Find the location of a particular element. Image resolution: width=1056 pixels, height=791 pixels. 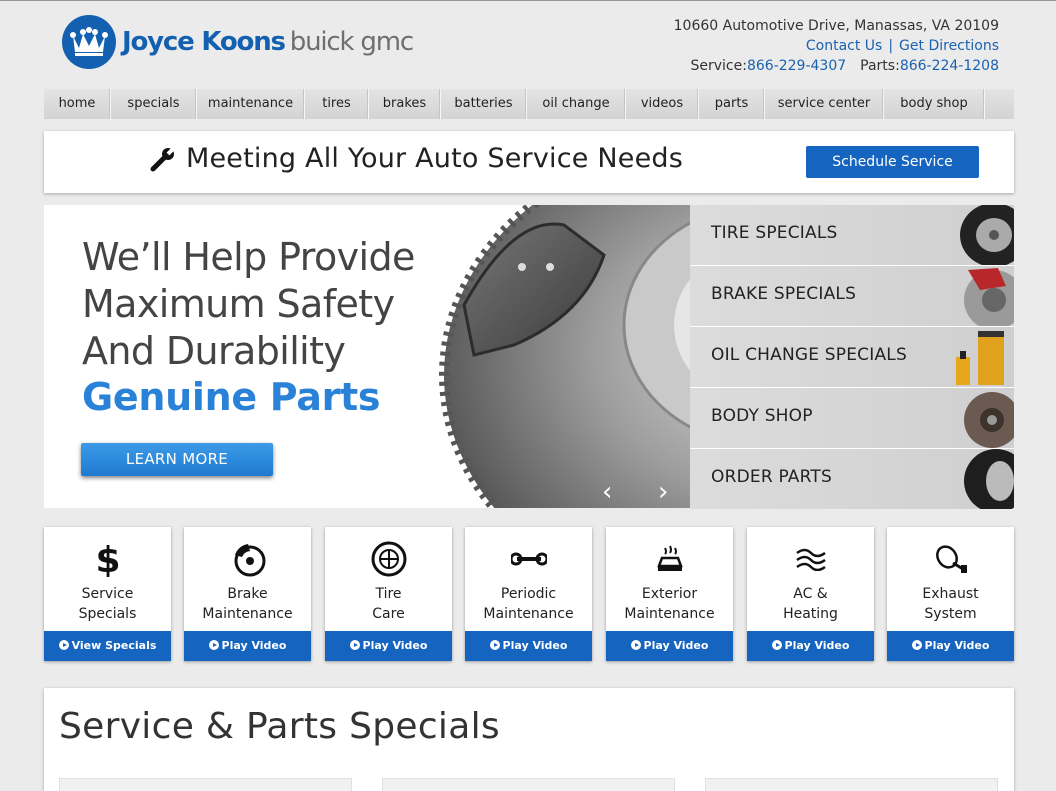

side-link-brake-specials: BRAKE SPECIALS is located at coordinates (852, 296).